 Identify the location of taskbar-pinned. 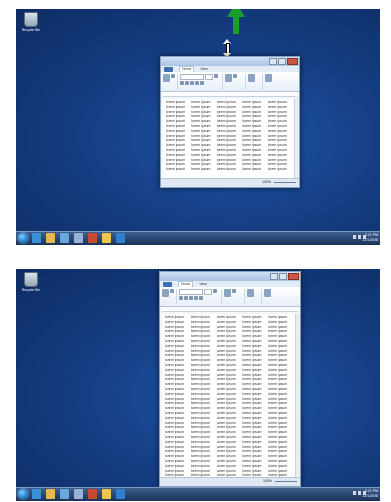
(78, 238).